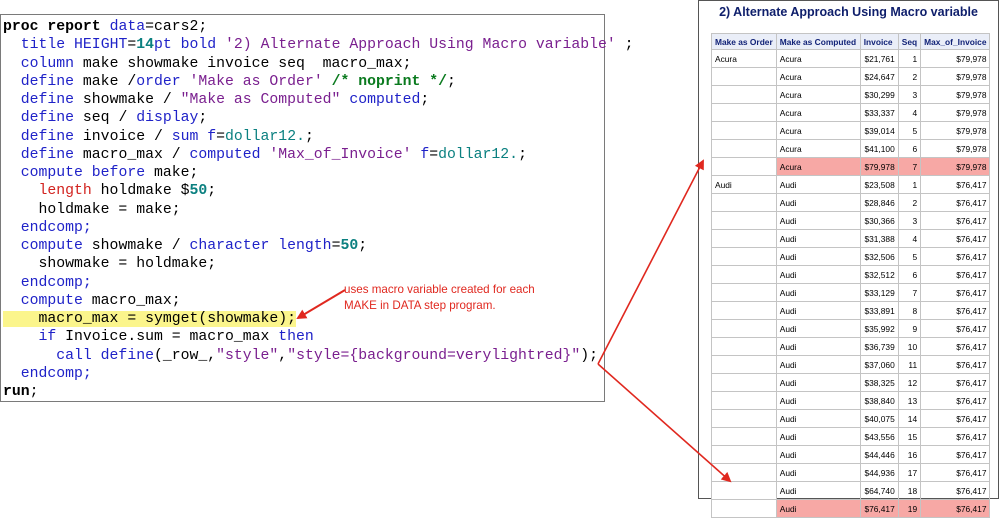  What do you see at coordinates (650, 262) in the screenshot?
I see `arrow-to-acura-highlight` at bounding box center [650, 262].